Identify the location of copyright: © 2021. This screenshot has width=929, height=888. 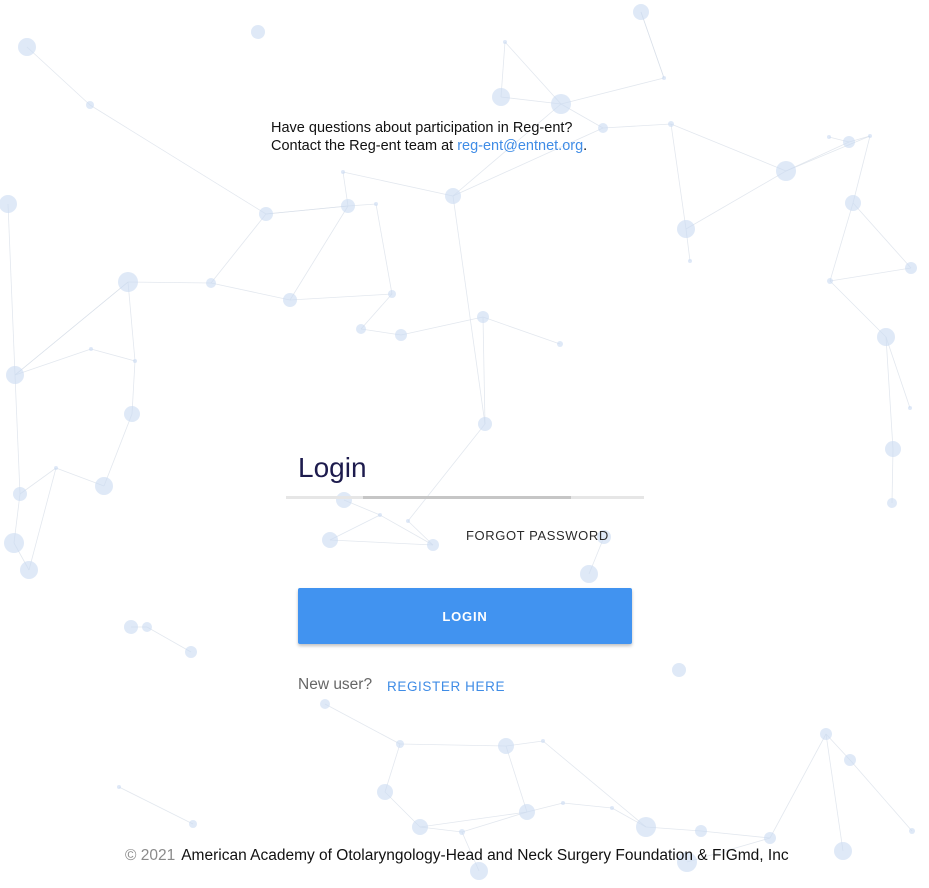
(150, 855).